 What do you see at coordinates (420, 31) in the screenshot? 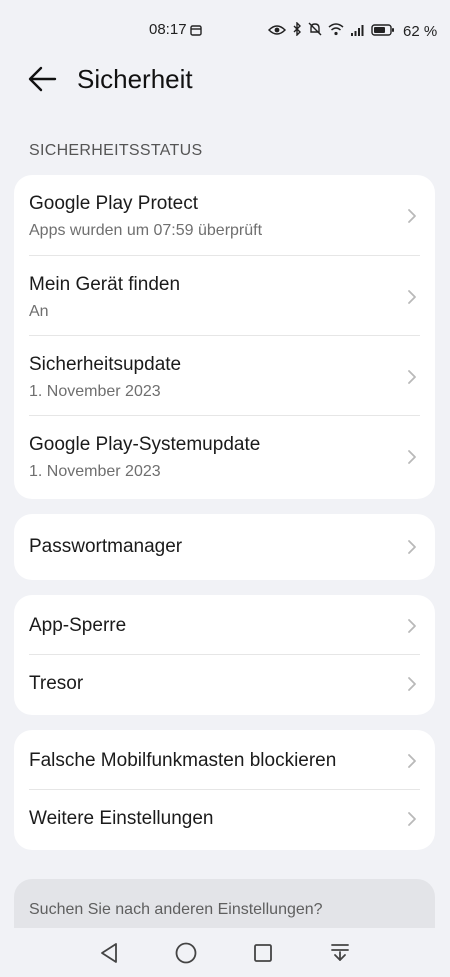
I see `battery-percent: 62 %` at bounding box center [420, 31].